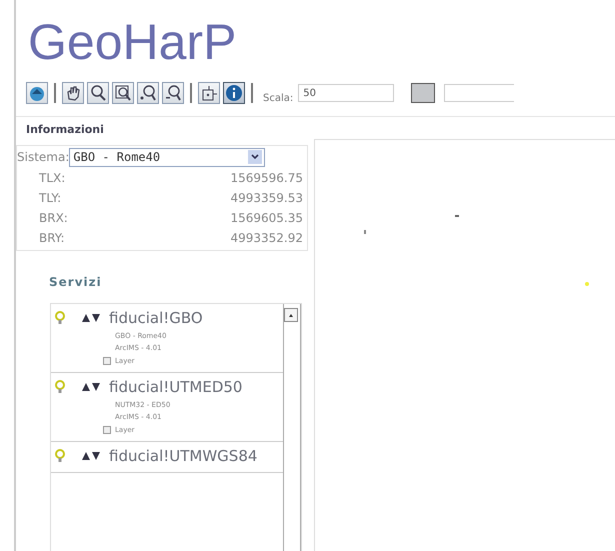 Image resolution: width=615 pixels, height=551 pixels. Describe the element at coordinates (76, 283) in the screenshot. I see `section-heading: Servizi` at that location.